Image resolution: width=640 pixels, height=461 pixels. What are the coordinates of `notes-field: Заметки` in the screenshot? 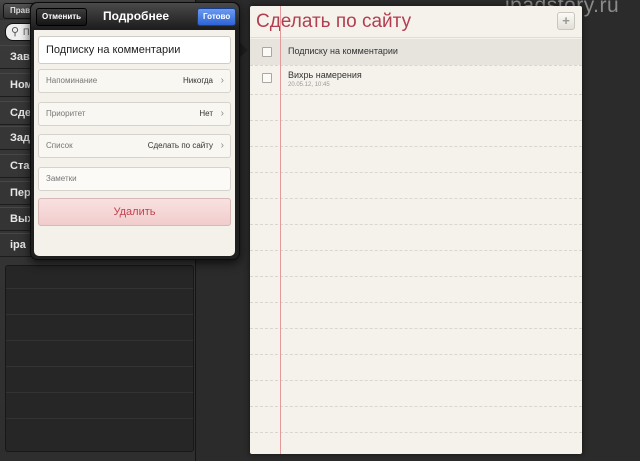 It's located at (134, 179).